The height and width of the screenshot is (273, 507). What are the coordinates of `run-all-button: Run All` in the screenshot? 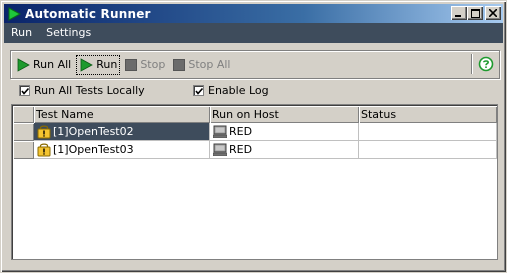 It's located at (43, 65).